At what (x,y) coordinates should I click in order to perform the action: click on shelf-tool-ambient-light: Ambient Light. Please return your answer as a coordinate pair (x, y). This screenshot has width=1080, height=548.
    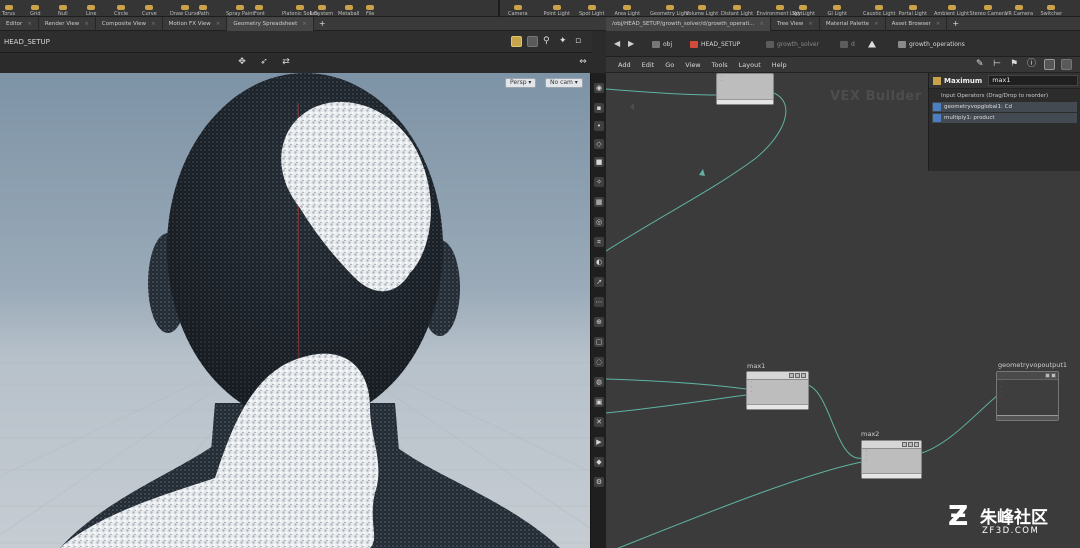
    Looking at the image, I should click on (951, 8).